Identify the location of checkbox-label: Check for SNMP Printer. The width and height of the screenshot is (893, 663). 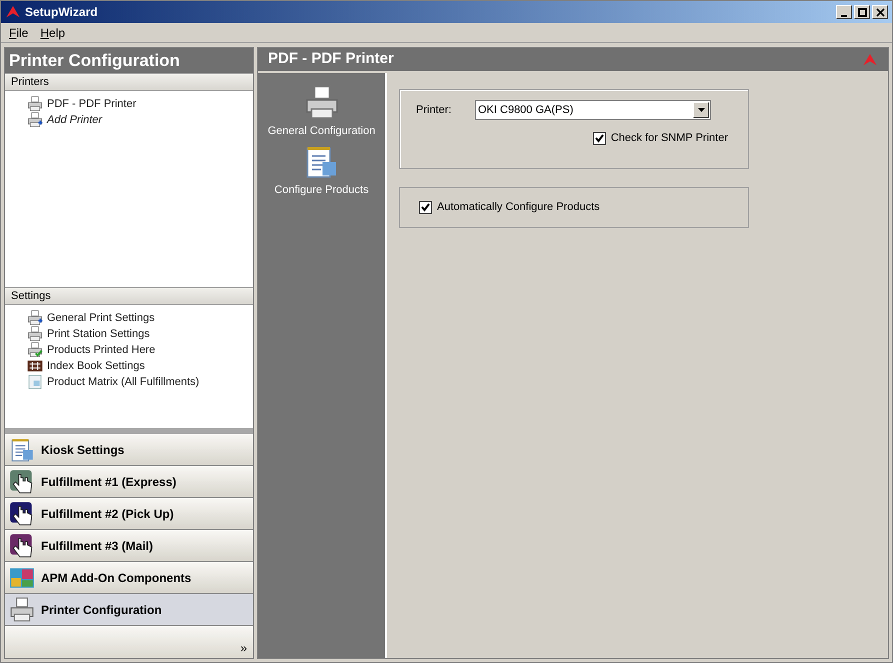
(669, 138).